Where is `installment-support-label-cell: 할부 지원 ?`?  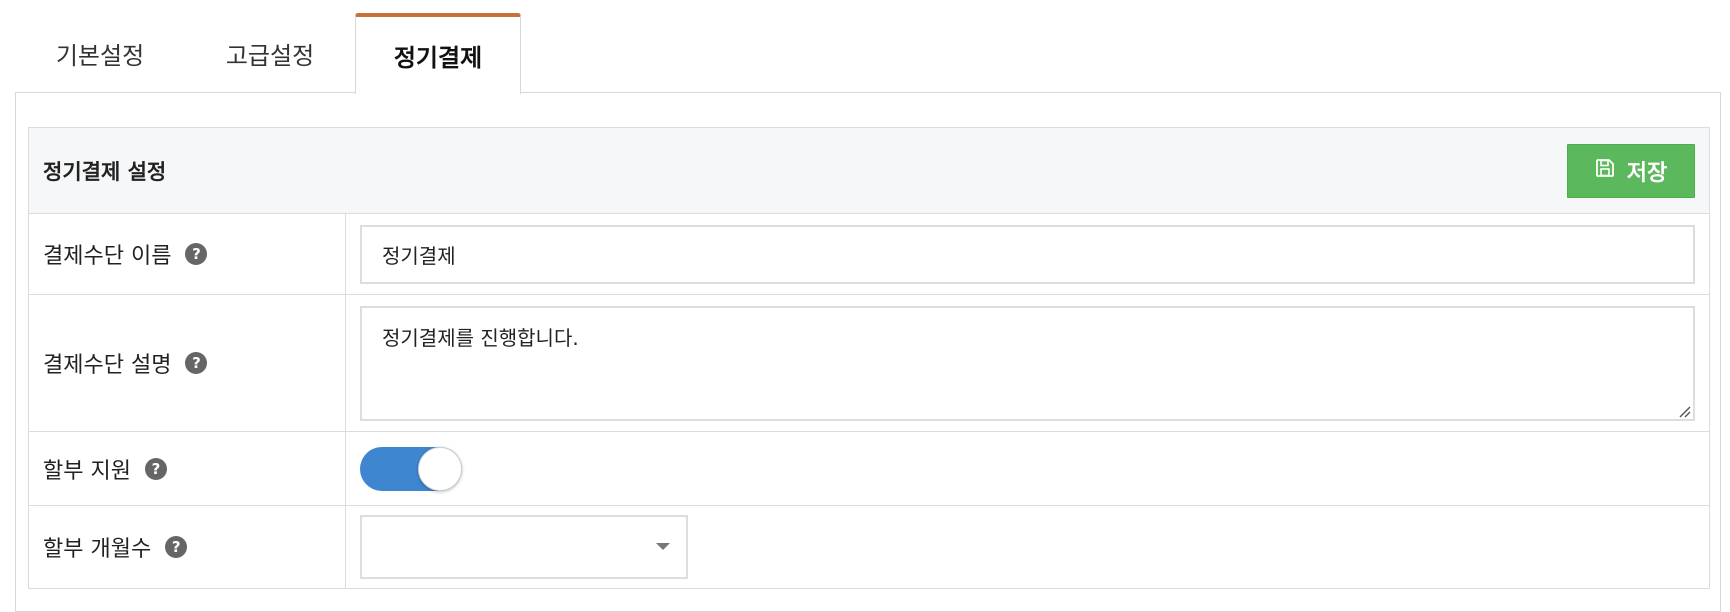
installment-support-label-cell: 할부 지원 ? is located at coordinates (187, 468).